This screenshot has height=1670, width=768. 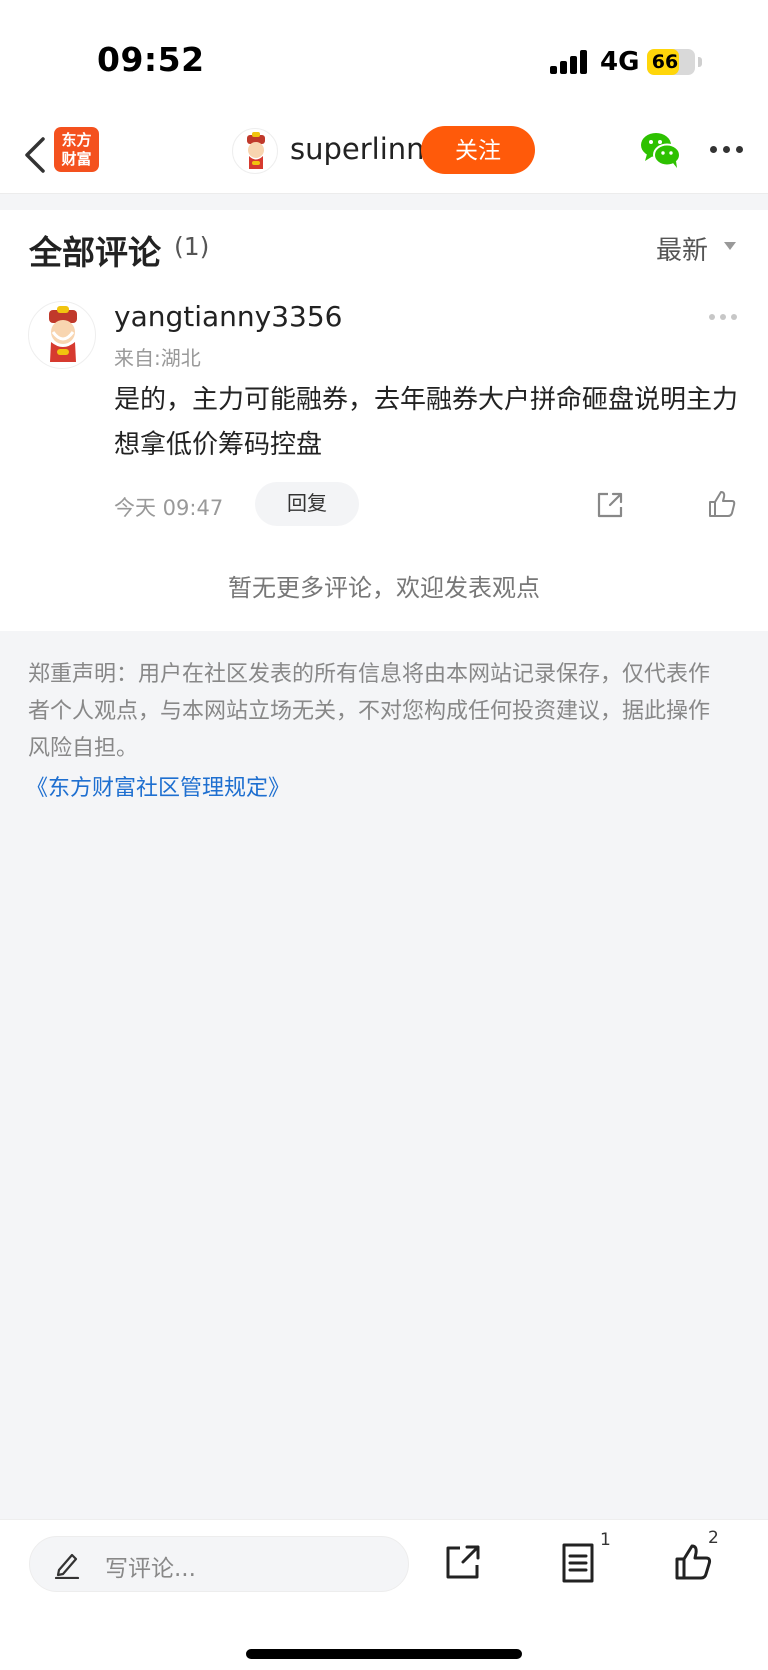 What do you see at coordinates (661, 150) in the screenshot?
I see `wechat-icon` at bounding box center [661, 150].